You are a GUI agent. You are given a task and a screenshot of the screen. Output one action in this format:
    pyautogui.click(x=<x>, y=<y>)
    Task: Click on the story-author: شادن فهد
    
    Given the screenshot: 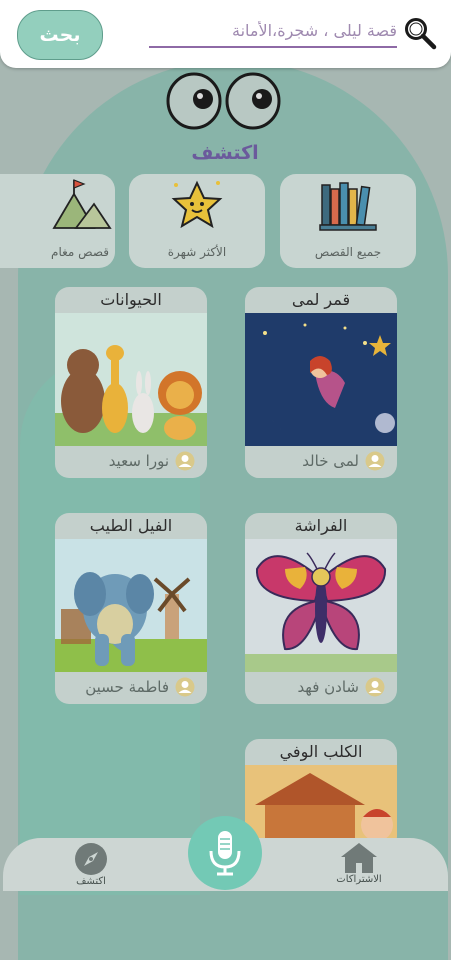 What is the action you would take?
    pyautogui.click(x=341, y=687)
    